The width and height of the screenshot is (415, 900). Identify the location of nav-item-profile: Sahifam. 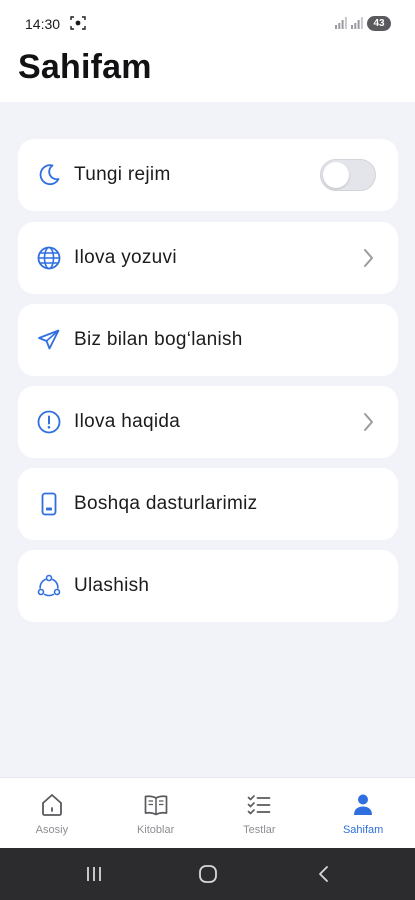
(363, 813).